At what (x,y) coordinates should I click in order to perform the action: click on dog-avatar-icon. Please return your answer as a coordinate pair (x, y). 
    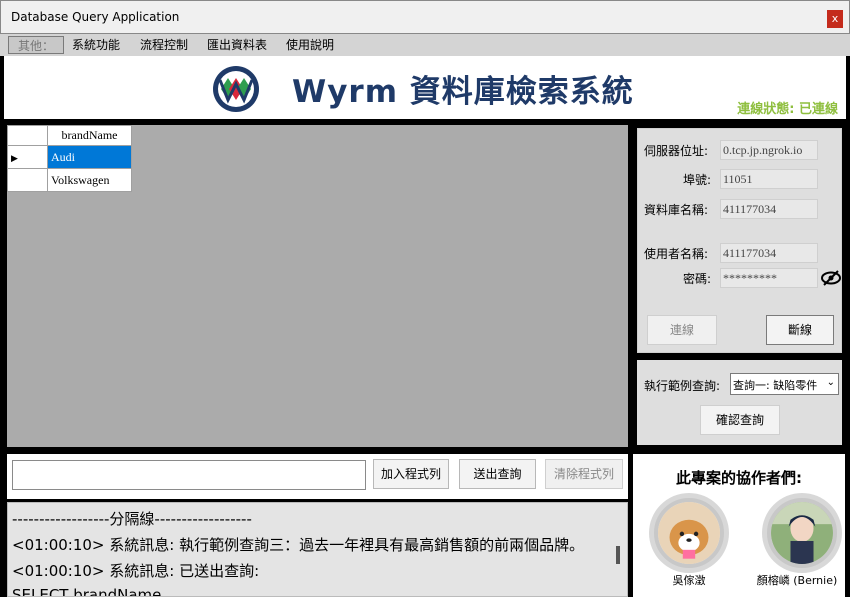
    Looking at the image, I should click on (689, 533).